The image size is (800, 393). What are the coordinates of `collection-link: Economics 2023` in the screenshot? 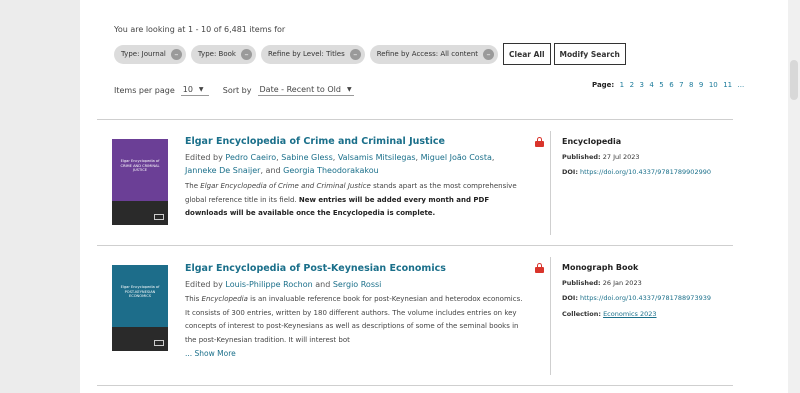 It's located at (629, 314).